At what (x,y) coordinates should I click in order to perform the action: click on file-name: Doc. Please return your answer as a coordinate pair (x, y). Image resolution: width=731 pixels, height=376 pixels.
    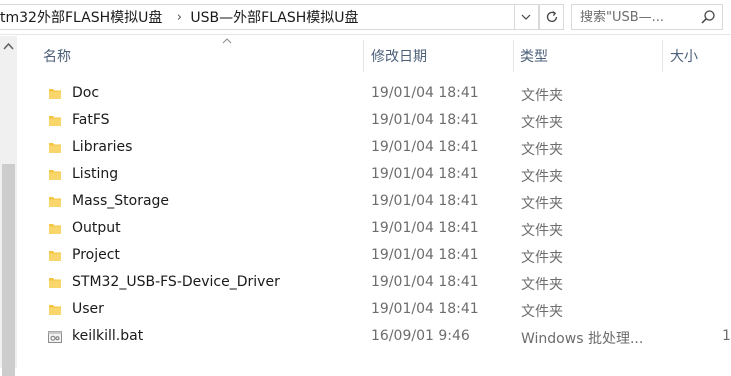
    Looking at the image, I should click on (85, 93).